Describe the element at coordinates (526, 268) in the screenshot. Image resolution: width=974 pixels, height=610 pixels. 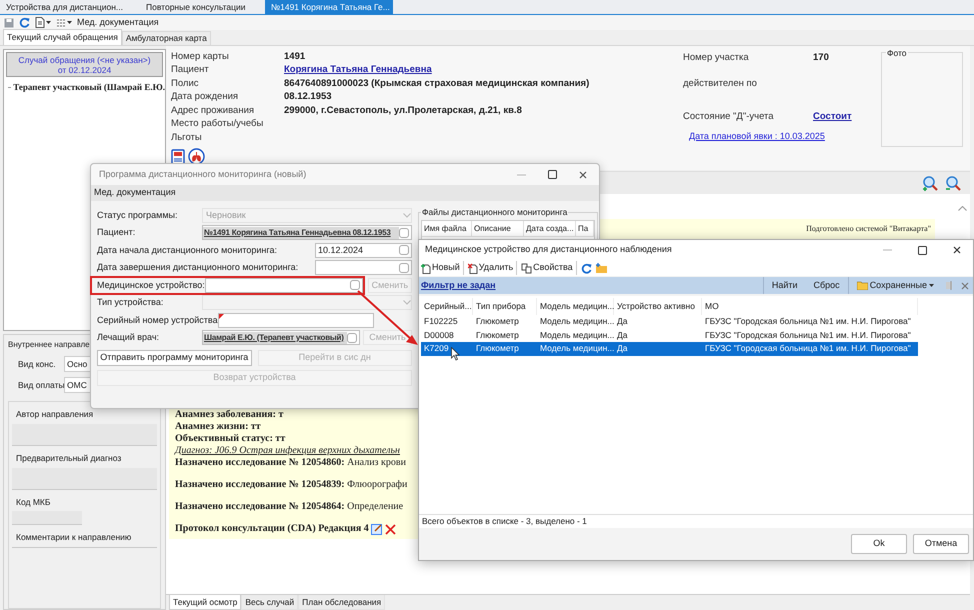
I see `properties-icon` at that location.